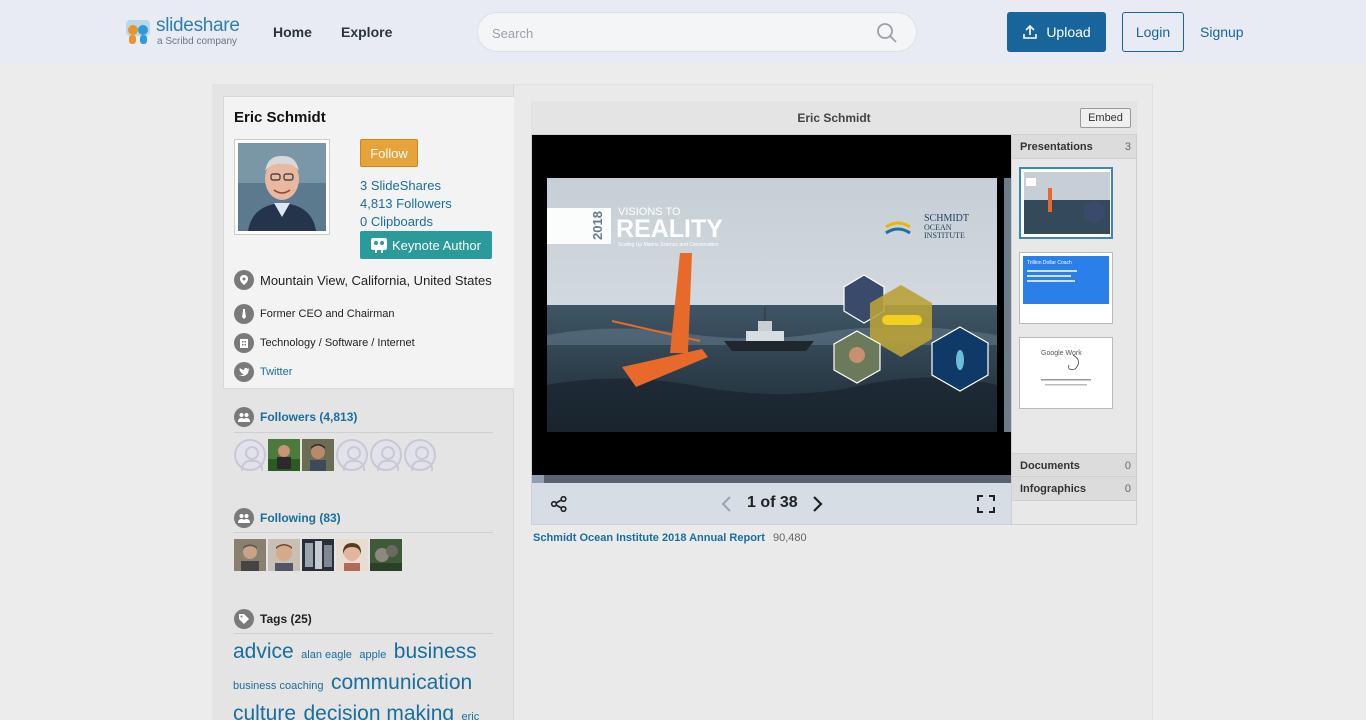 The height and width of the screenshot is (720, 1366). I want to click on nav-home: Home, so click(292, 32).